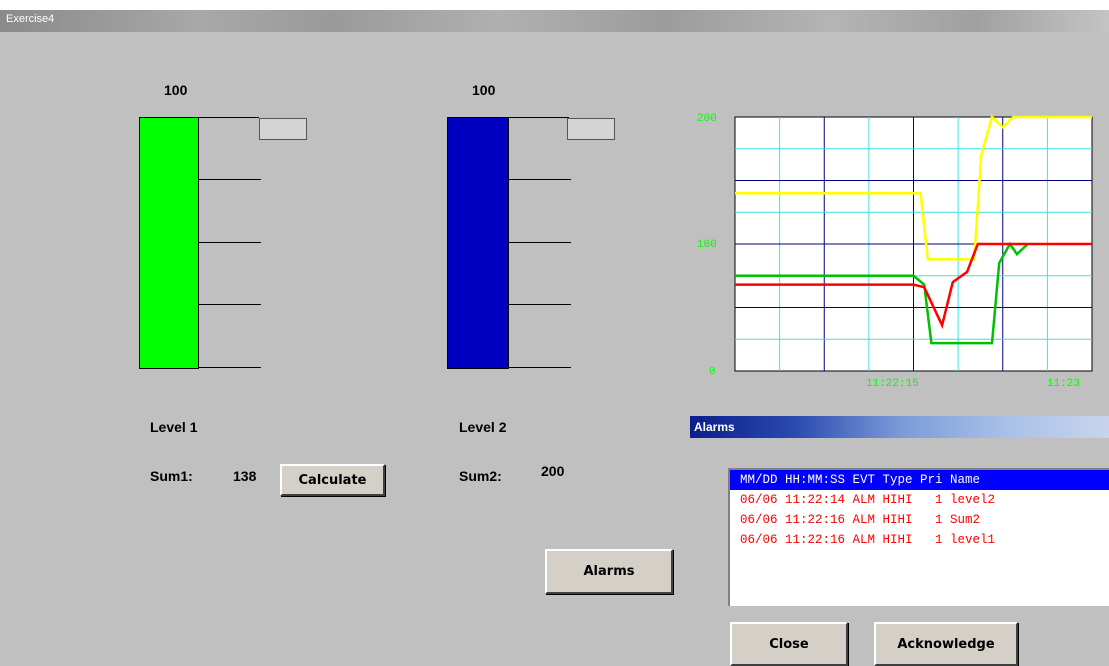 The height and width of the screenshot is (666, 1109). I want to click on alarms-dialog-title-bar: Alarms, so click(899, 427).